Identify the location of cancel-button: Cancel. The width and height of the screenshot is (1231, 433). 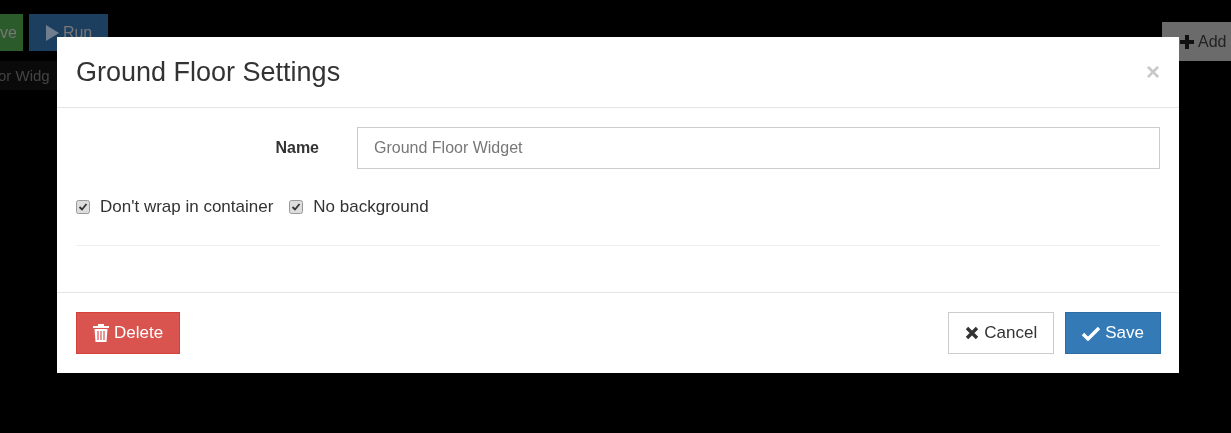
(1001, 333).